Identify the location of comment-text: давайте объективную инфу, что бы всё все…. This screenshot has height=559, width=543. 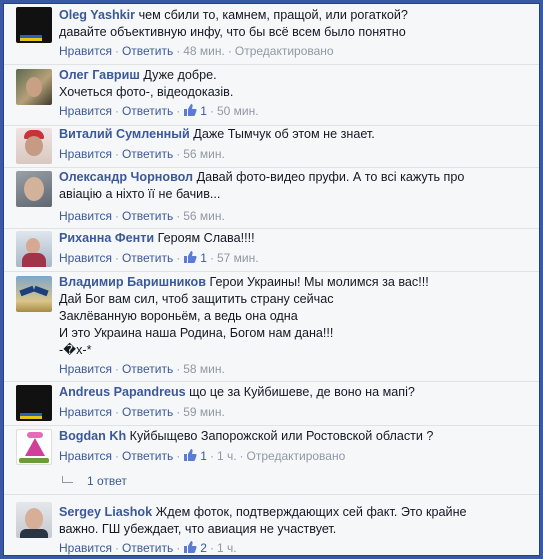
(232, 32).